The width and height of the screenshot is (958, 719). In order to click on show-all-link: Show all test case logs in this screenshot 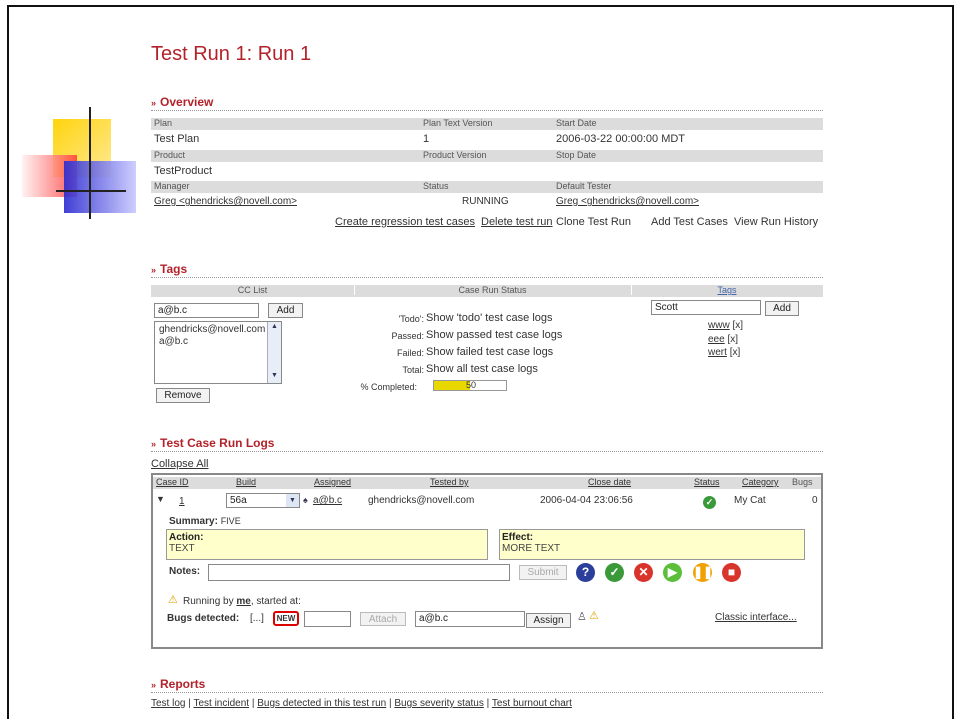, I will do `click(482, 369)`.